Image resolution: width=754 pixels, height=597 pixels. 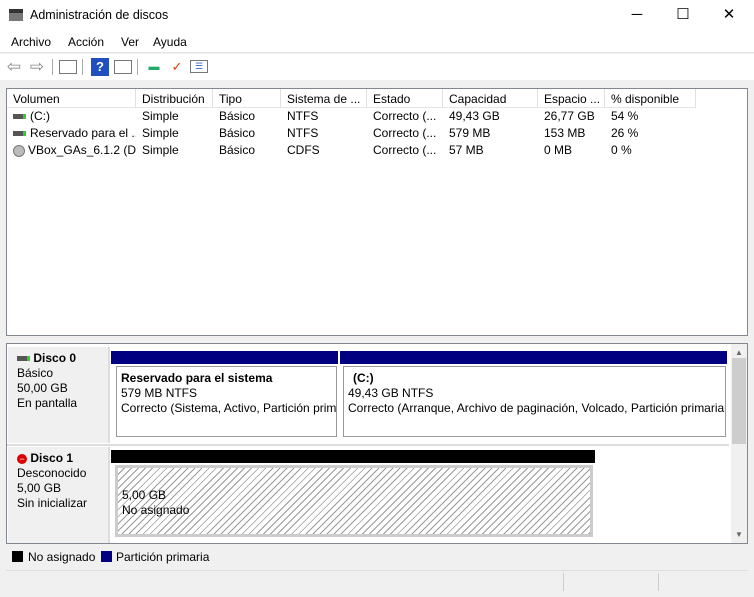 I want to click on show-hide-console-tree-icon, so click(x=68, y=67).